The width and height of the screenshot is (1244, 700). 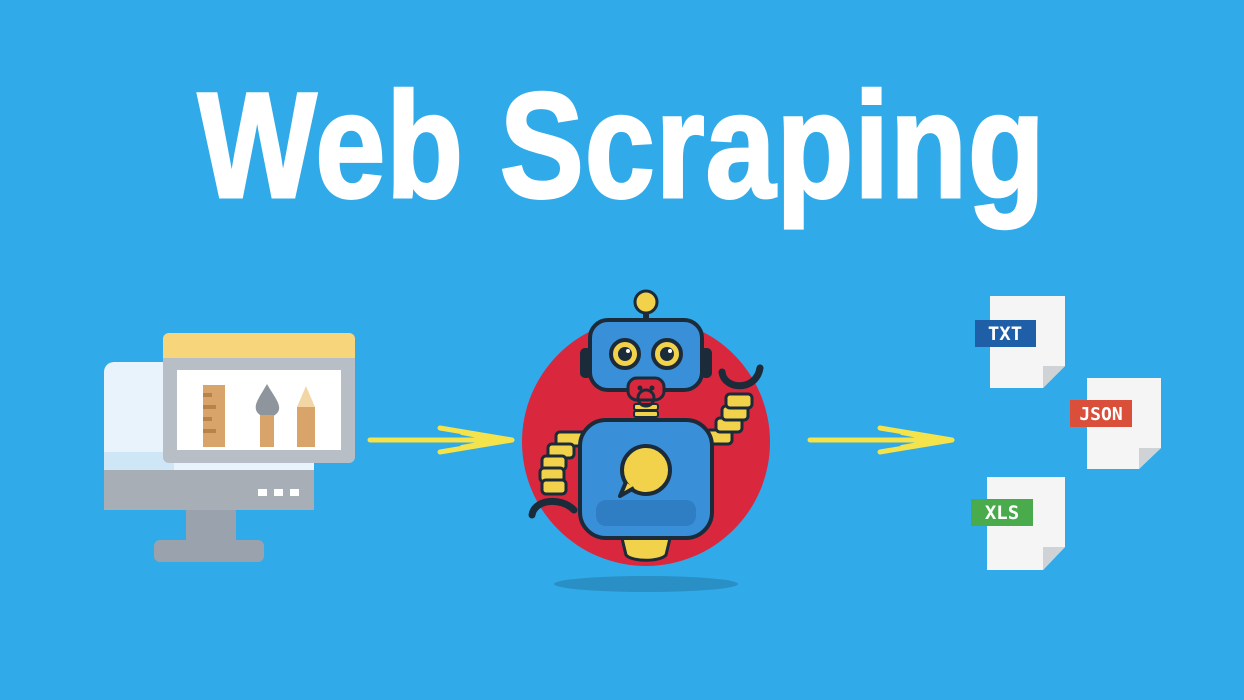 I want to click on json-file-icon: JSON, so click(x=1115, y=423).